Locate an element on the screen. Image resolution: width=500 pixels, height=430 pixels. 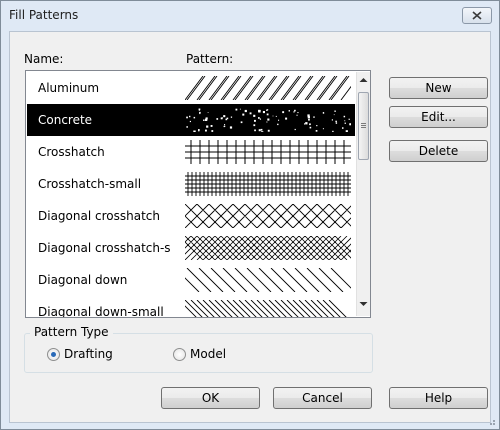
list-item: Diagonal crosshatch is located at coordinates (191, 216).